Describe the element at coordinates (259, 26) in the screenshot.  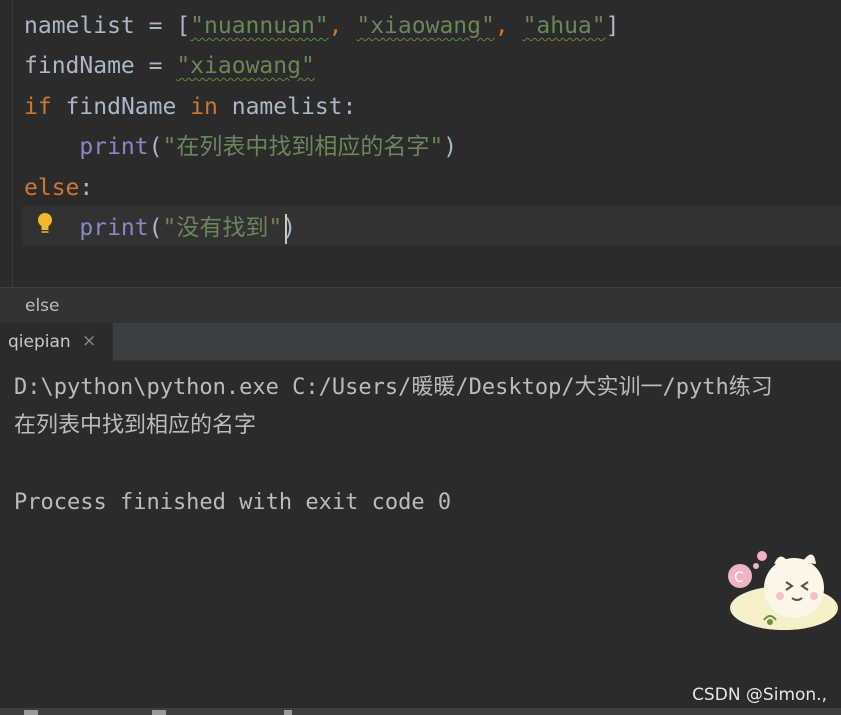
I see `code-token: "nuannuan"` at that location.